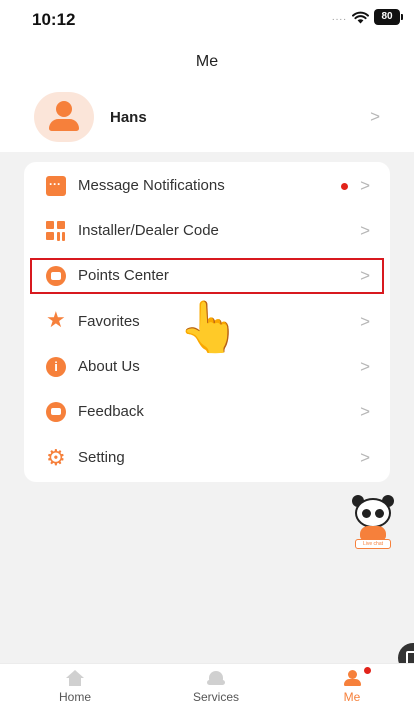 Image resolution: width=414 pixels, height=706 pixels. Describe the element at coordinates (216, 678) in the screenshot. I see `services-icon` at that location.